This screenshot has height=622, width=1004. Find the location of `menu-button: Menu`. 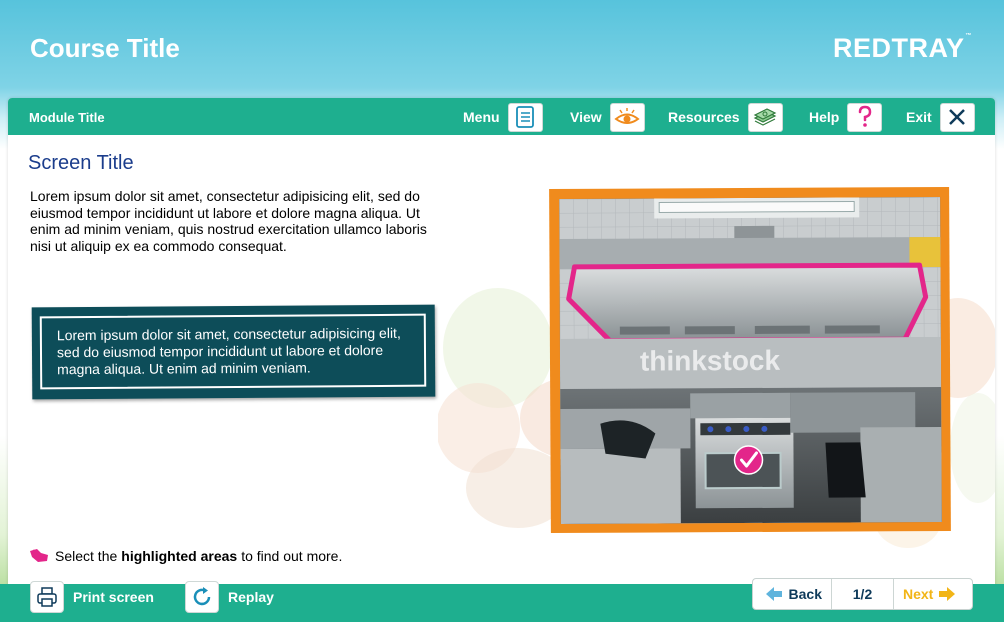

menu-button: Menu is located at coordinates (503, 117).